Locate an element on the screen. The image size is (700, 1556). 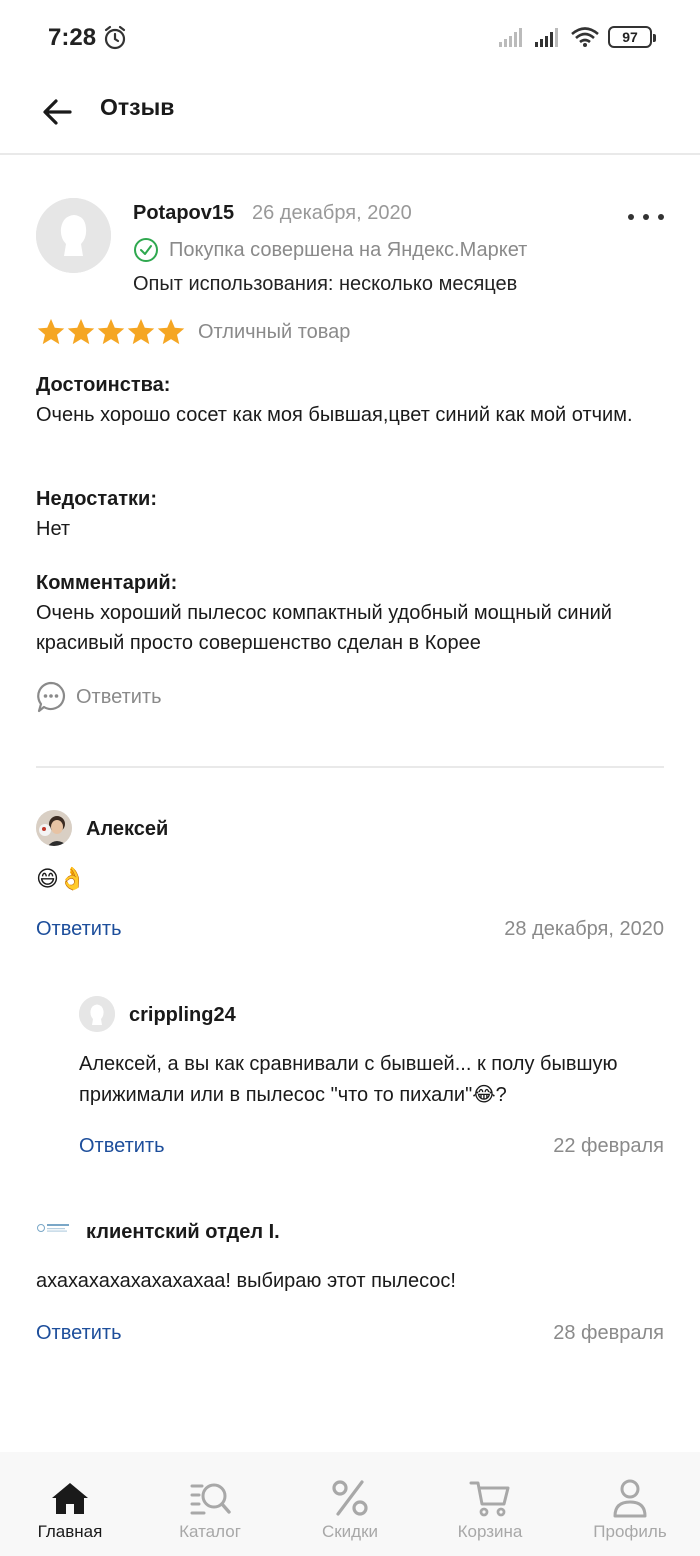
battery-indicator: 97 is located at coordinates (632, 37).